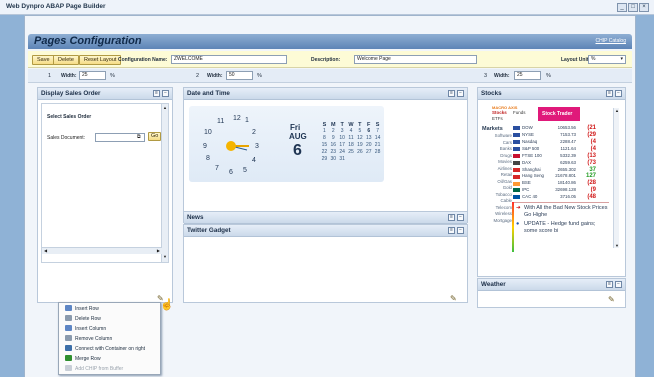 This screenshot has width=654, height=377. Describe the element at coordinates (333, 145) in the screenshot. I see `calendar-day: 16` at that location.